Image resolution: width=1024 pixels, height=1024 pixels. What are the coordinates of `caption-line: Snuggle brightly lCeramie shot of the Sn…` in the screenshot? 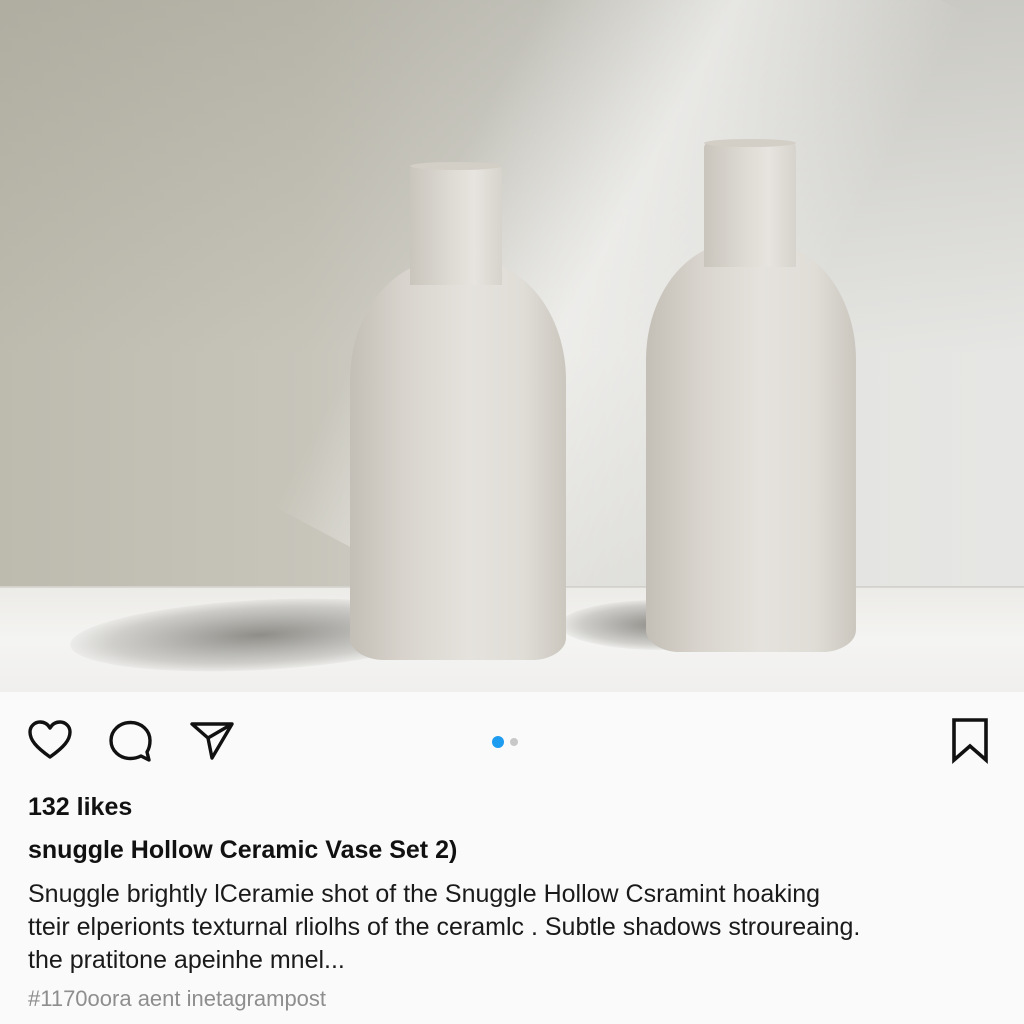 It's located at (424, 894).